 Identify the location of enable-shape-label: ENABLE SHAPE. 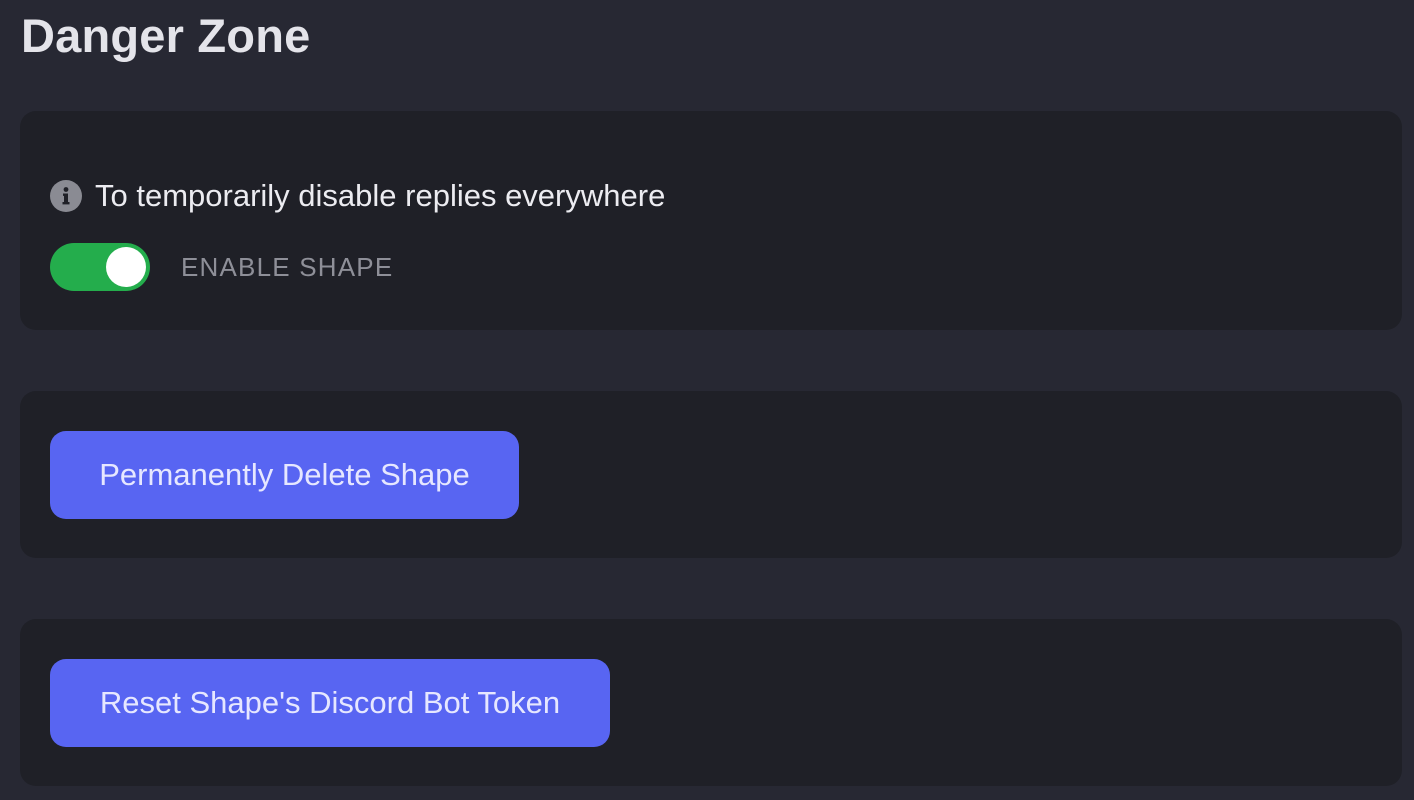
(287, 266).